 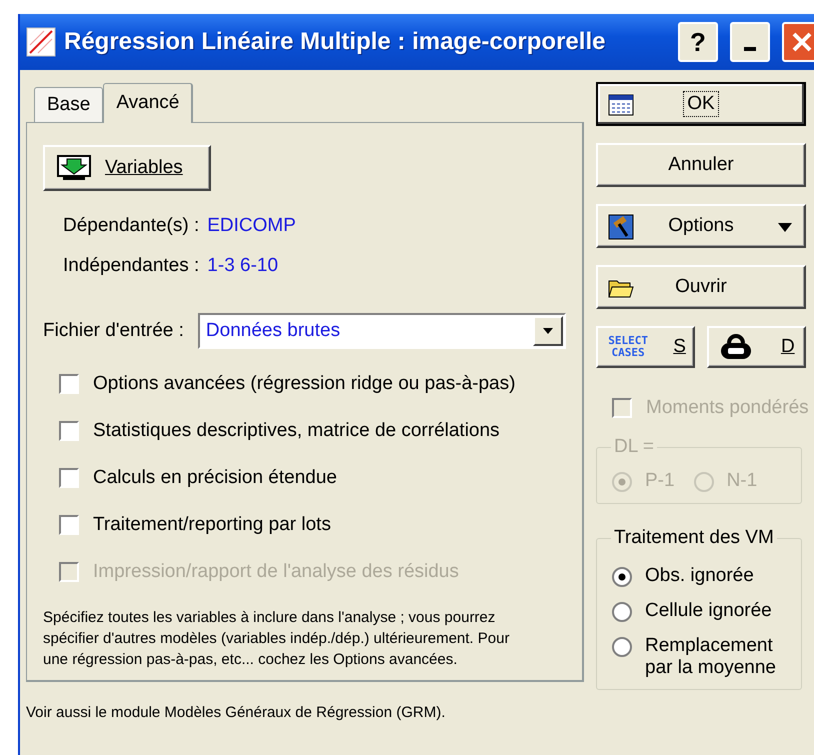 What do you see at coordinates (645, 347) in the screenshot?
I see `select-cases-button: SELECT CASES S` at bounding box center [645, 347].